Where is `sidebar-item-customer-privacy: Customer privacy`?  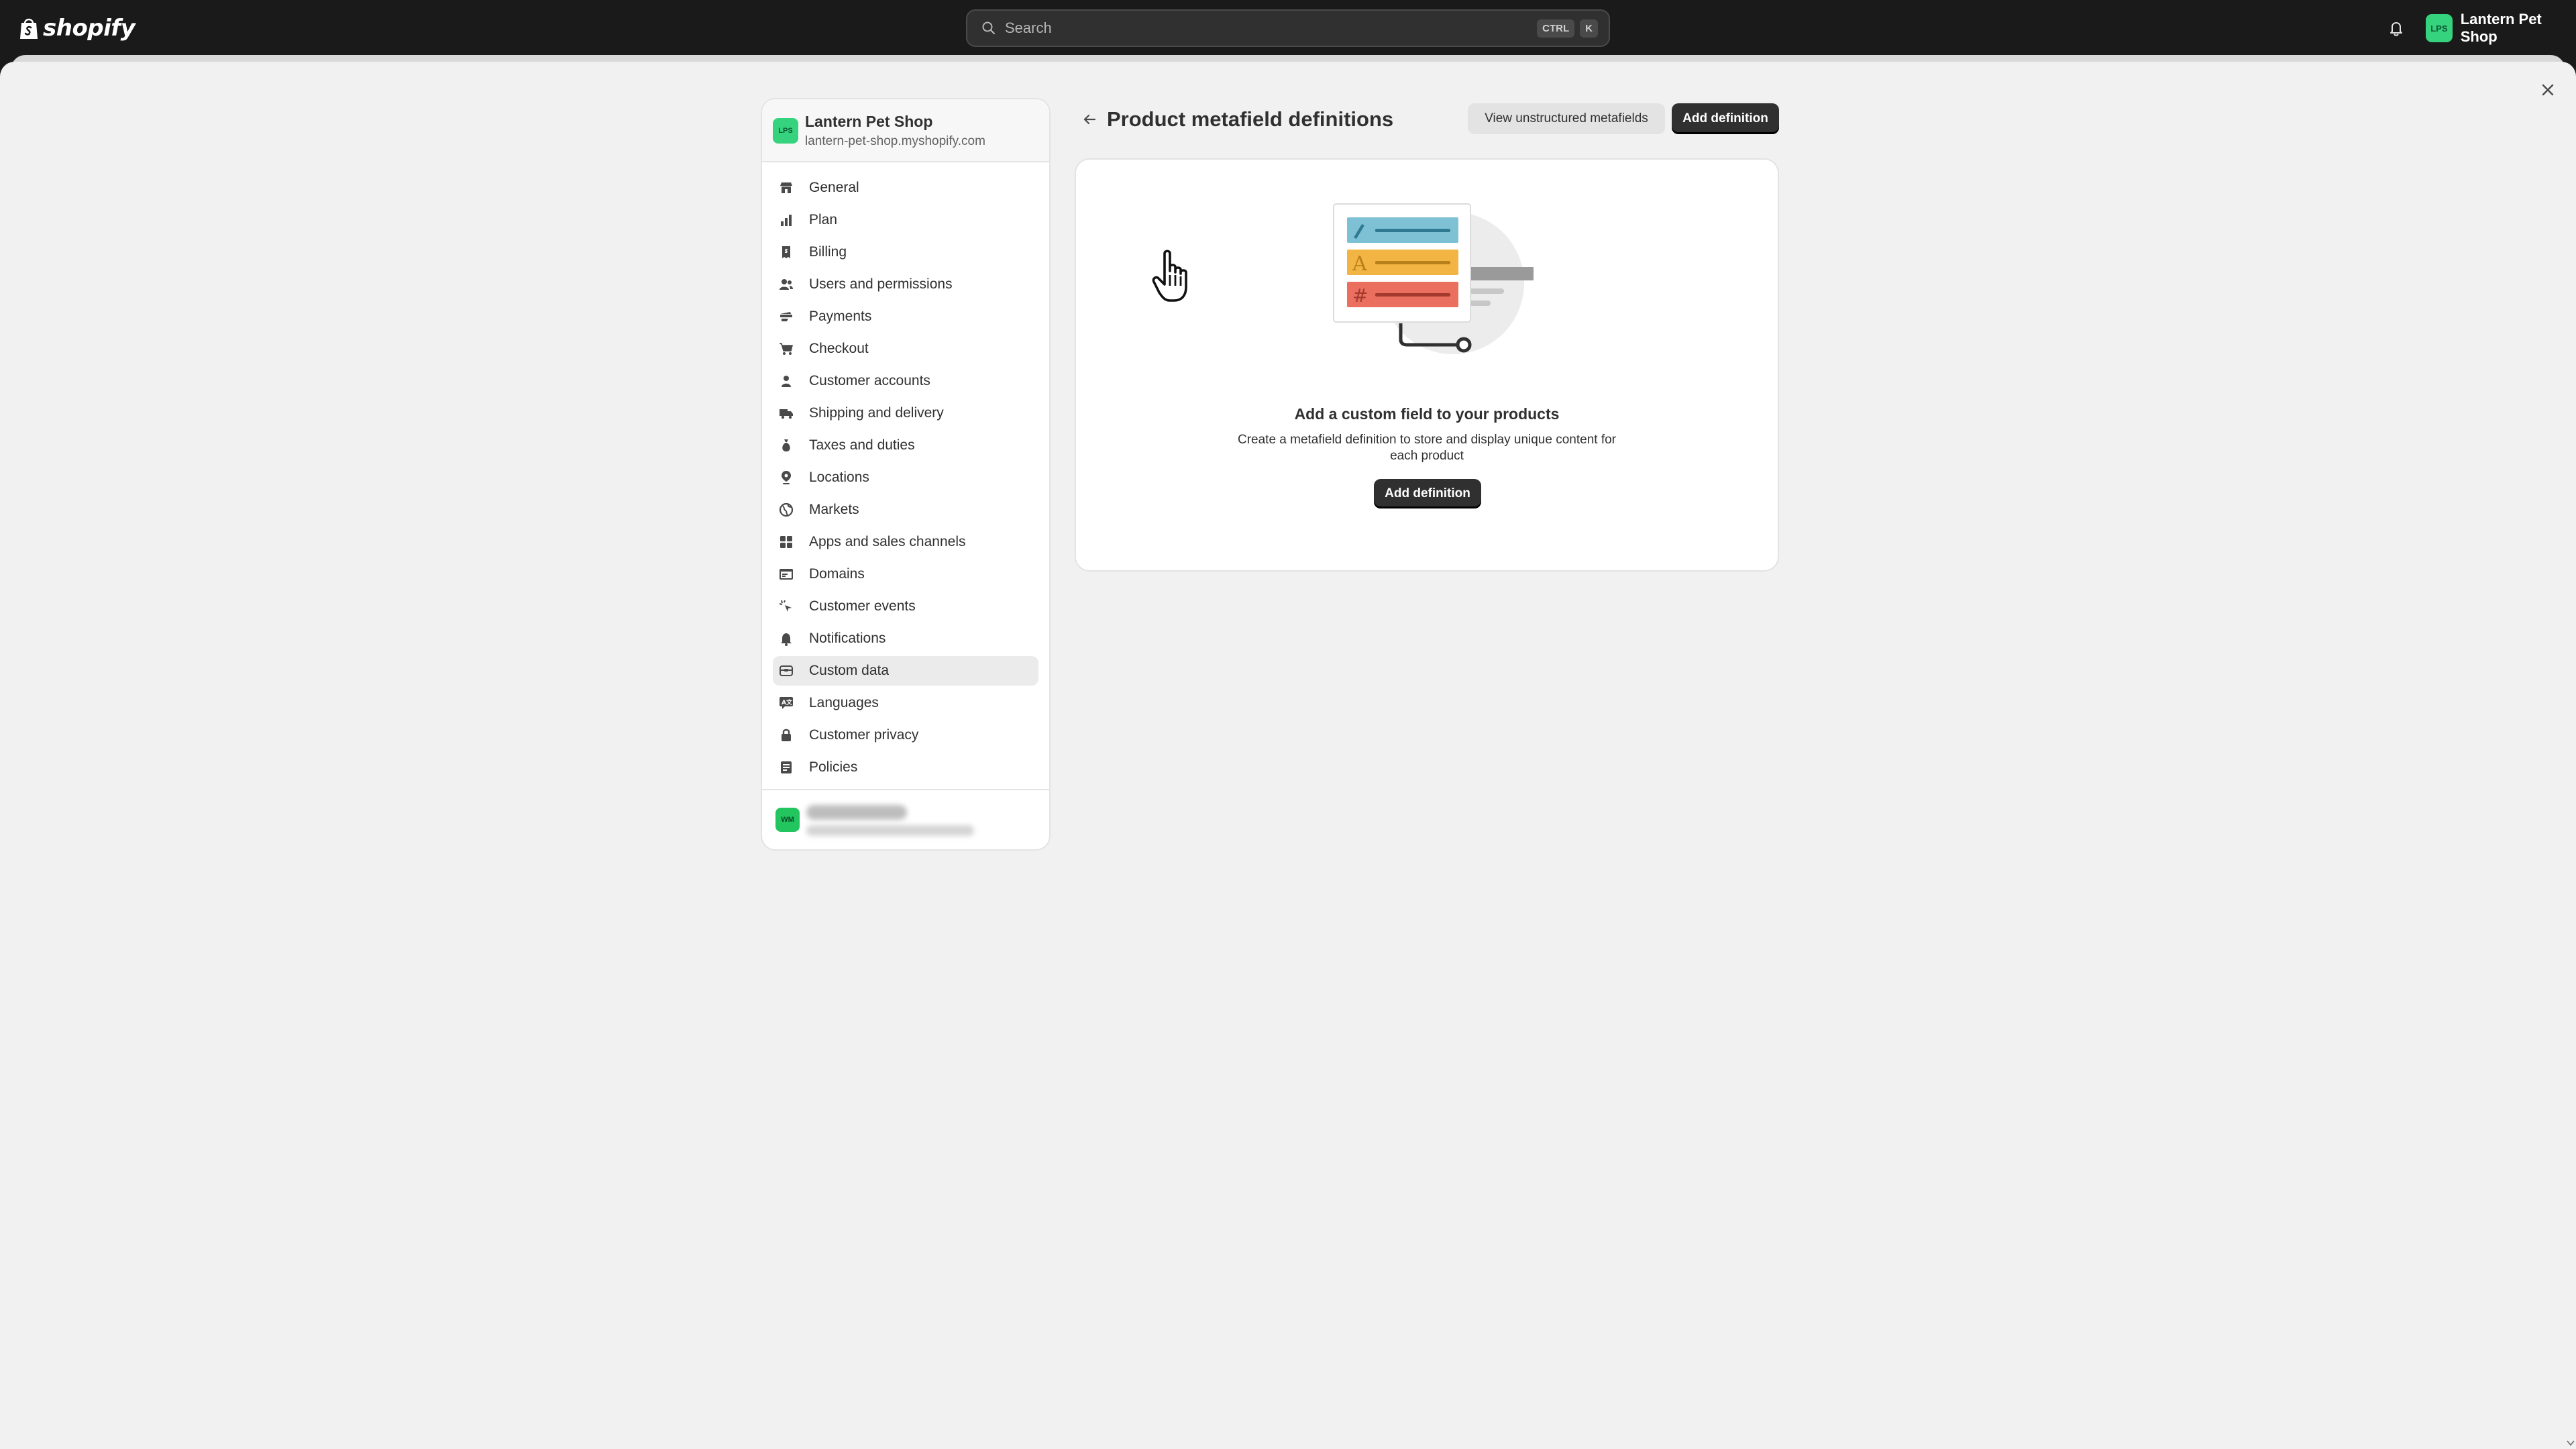
sidebar-item-customer-privacy: Customer privacy is located at coordinates (905, 735).